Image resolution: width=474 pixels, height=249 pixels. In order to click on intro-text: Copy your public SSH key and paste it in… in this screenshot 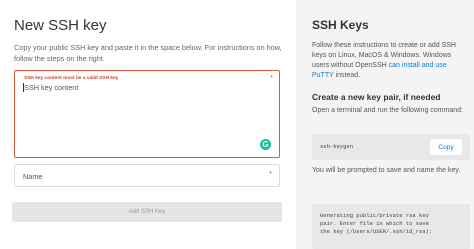, I will do `click(148, 53)`.